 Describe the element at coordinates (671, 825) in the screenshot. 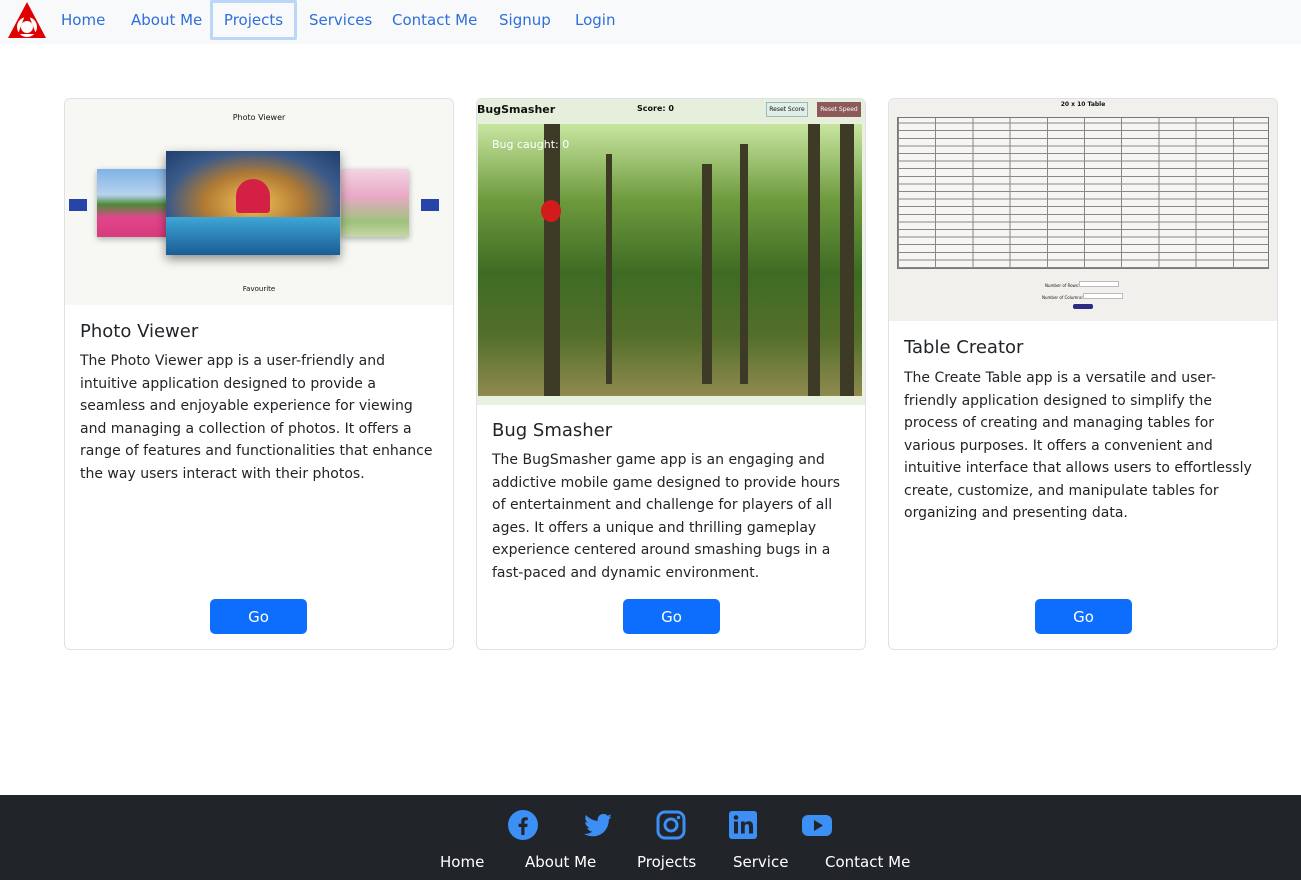

I see `instagram-icon` at that location.